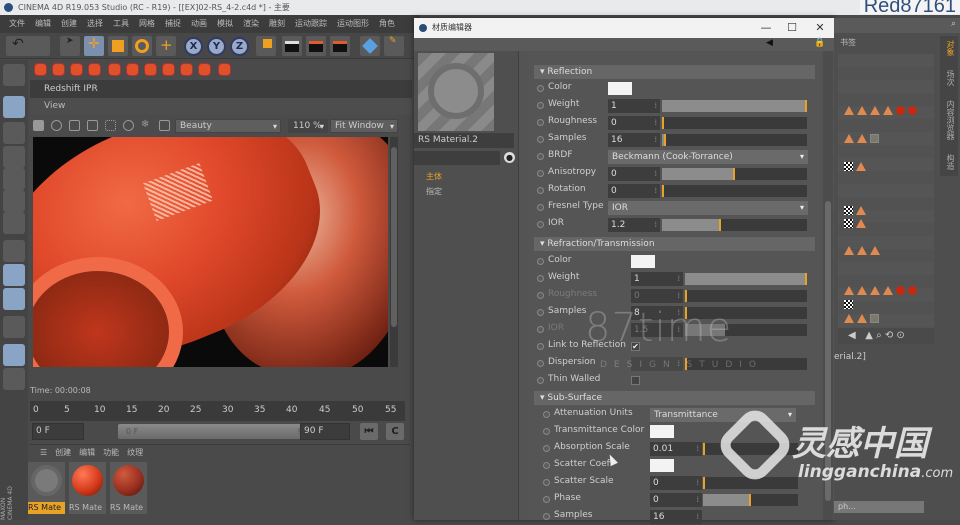 This screenshot has width=960, height=525. I want to click on maximize-button: ☐, so click(792, 28).